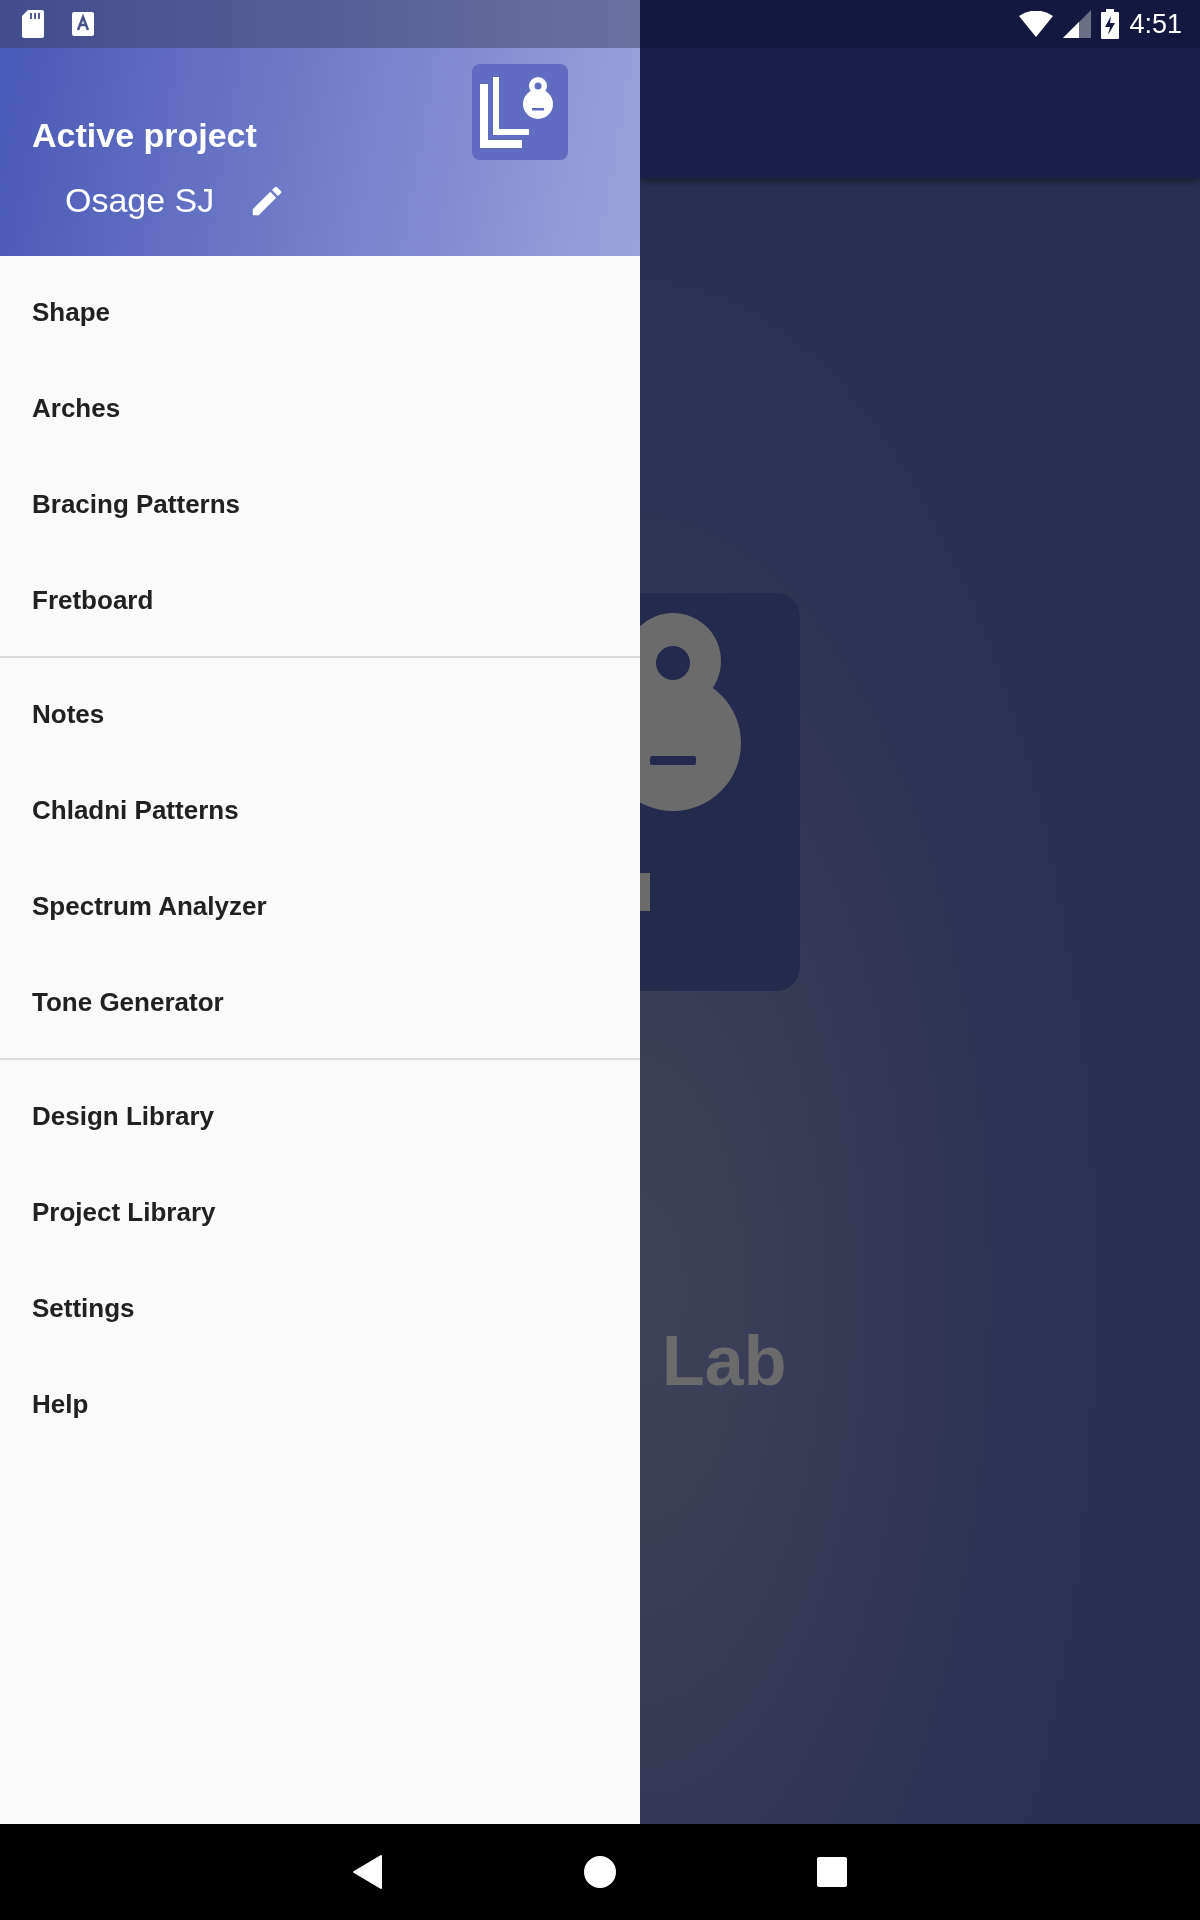 Image resolution: width=1200 pixels, height=1920 pixels. Describe the element at coordinates (320, 810) in the screenshot. I see `drawer-menu-item: Chladni Patterns` at that location.